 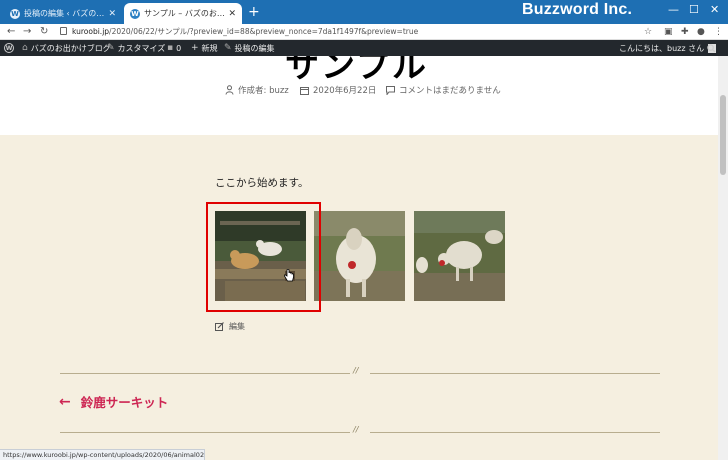 I want to click on gallery-image-sheep-grazing, so click(x=459, y=256).